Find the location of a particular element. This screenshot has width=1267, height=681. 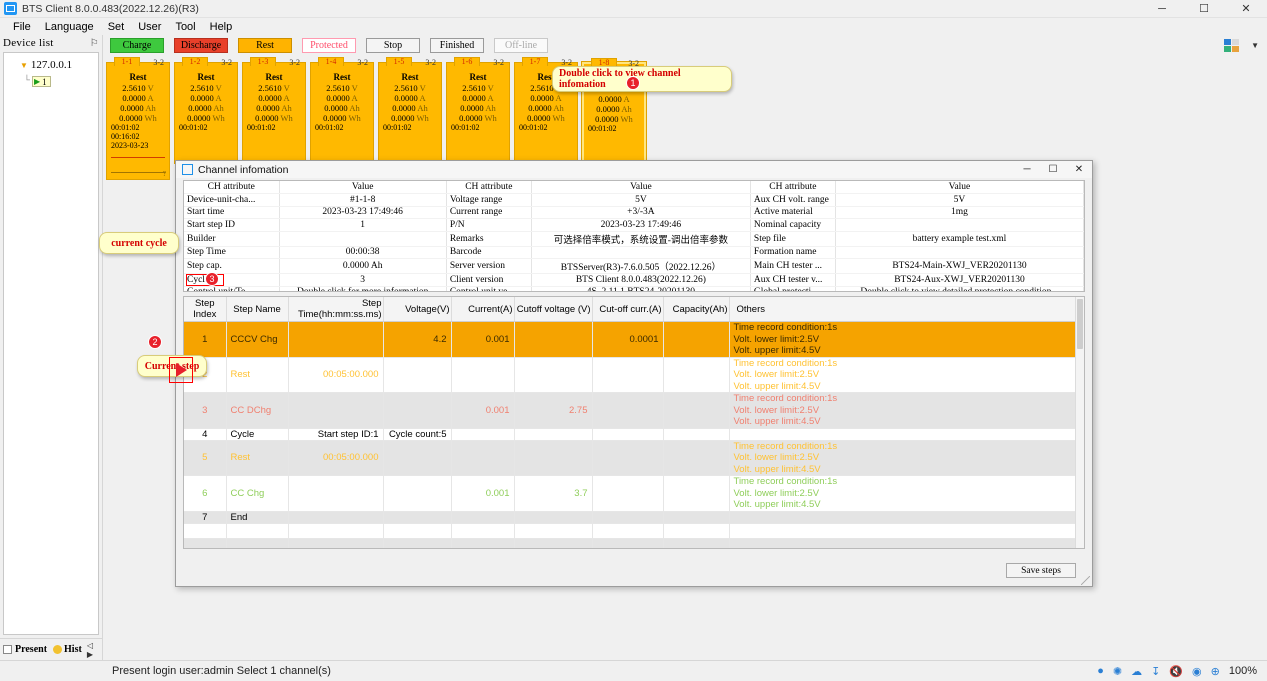

tree-node-device: └ ▶ 1 is located at coordinates (51, 81).